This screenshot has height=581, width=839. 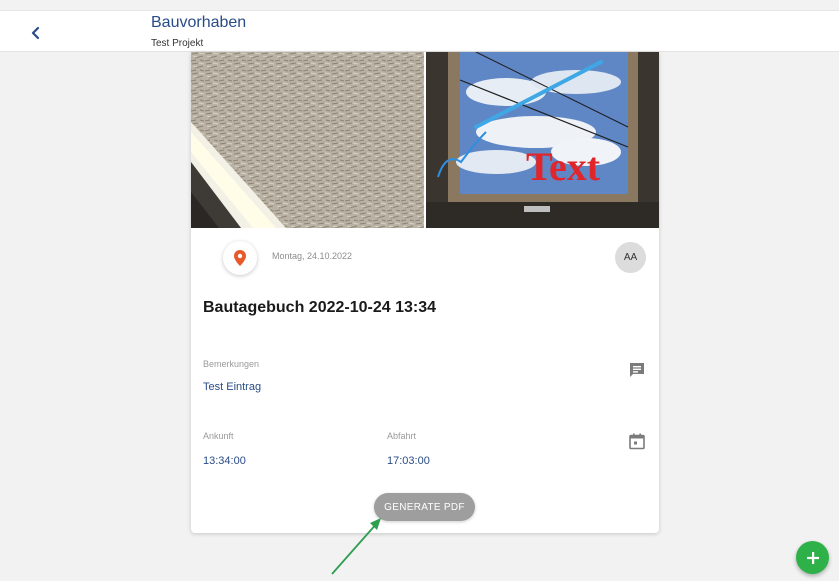 I want to click on location-button, so click(x=240, y=258).